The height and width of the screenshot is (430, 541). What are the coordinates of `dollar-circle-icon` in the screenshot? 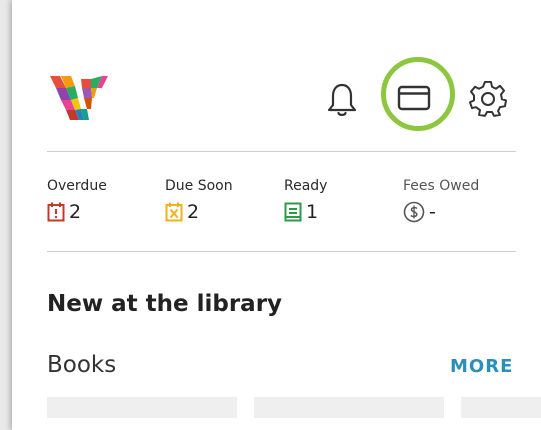 It's located at (414, 212).